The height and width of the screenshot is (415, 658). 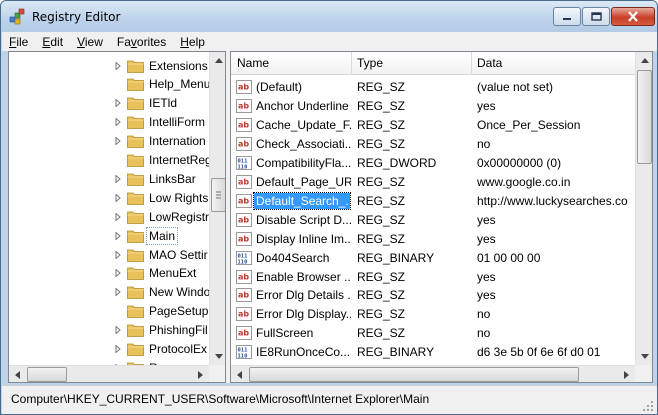 What do you see at coordinates (433, 182) in the screenshot?
I see `table-row: ab Default_Page_URL REG_SZ www.google.co.in` at bounding box center [433, 182].